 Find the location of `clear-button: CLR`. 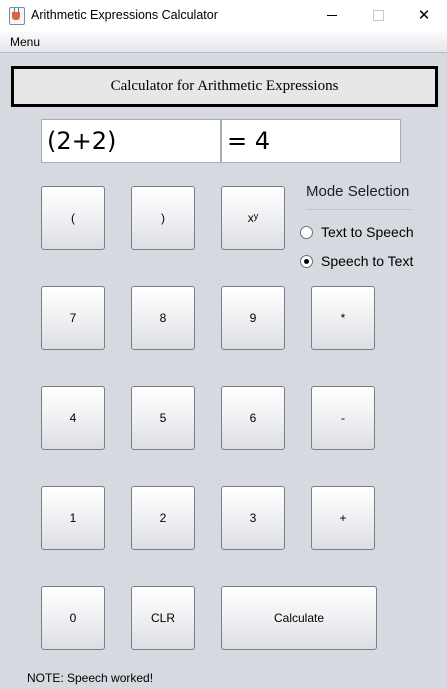

clear-button: CLR is located at coordinates (163, 618).